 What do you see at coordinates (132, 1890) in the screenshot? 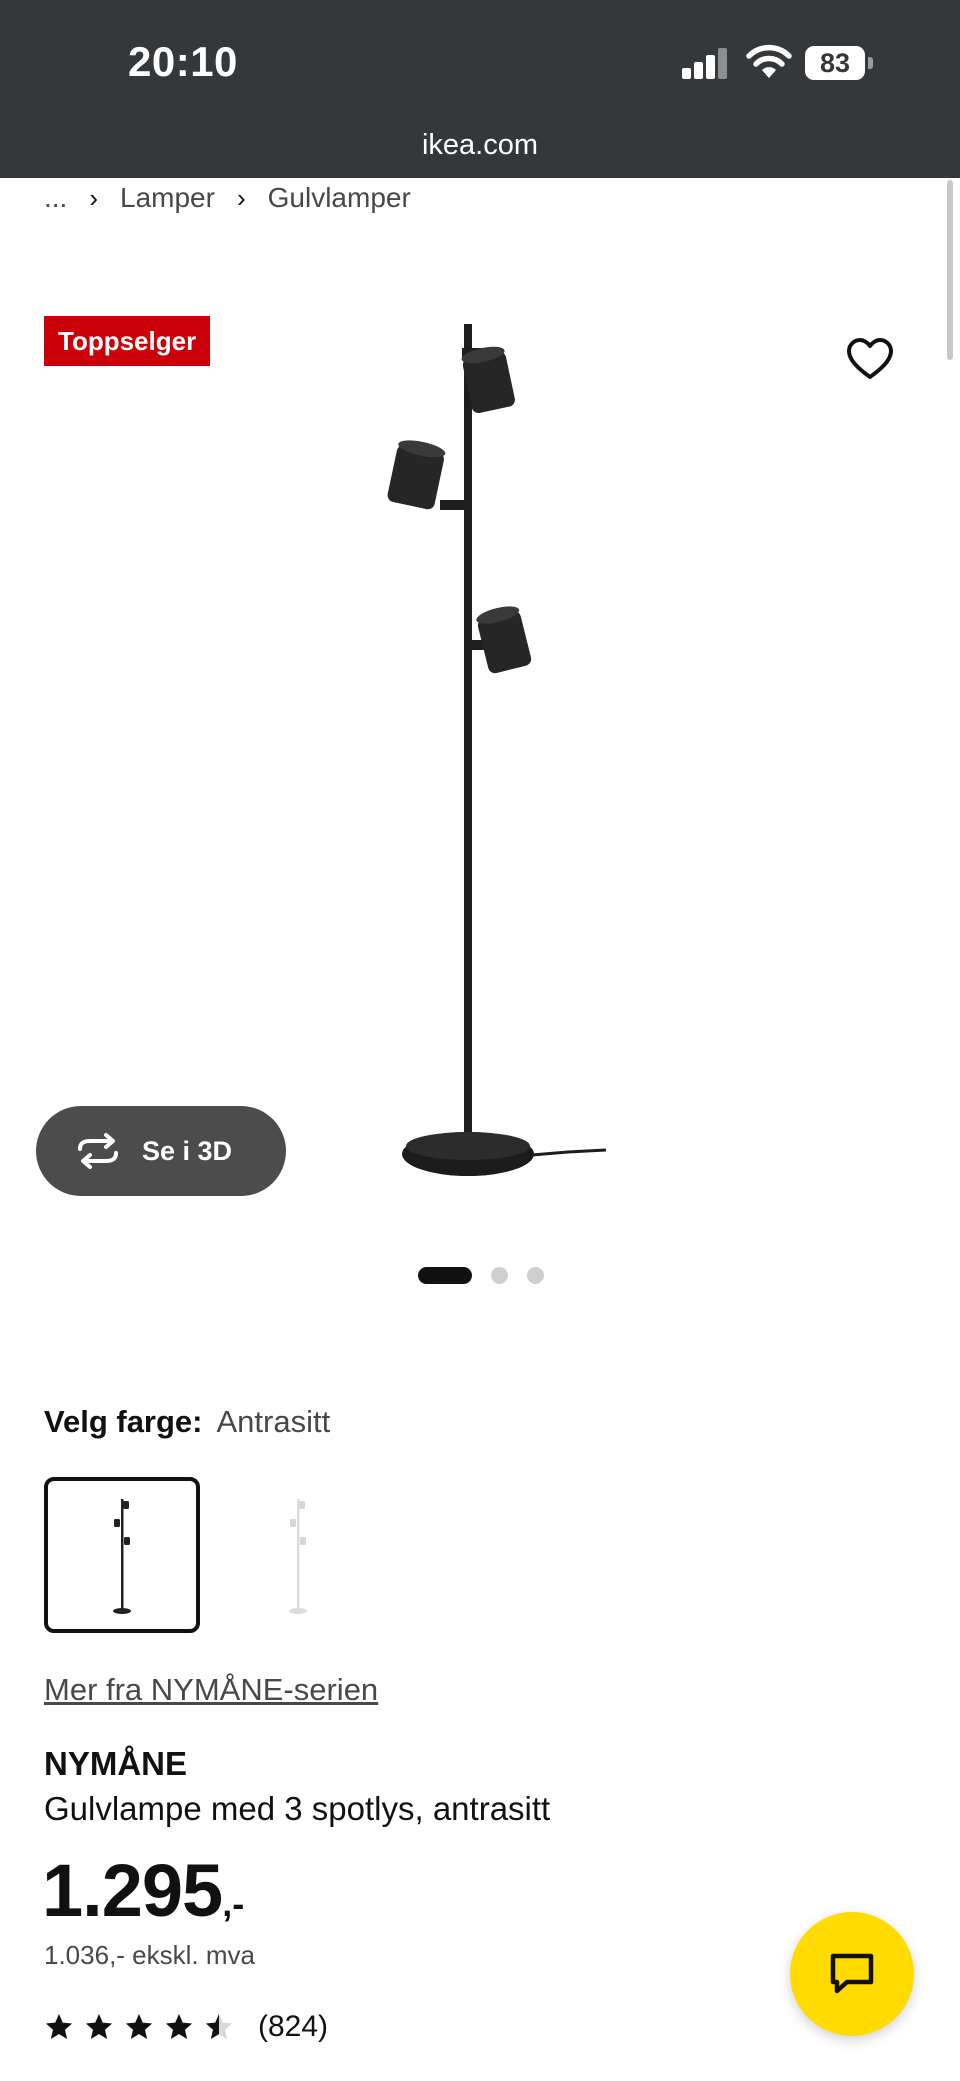
I see `price-main: 1.295` at bounding box center [132, 1890].